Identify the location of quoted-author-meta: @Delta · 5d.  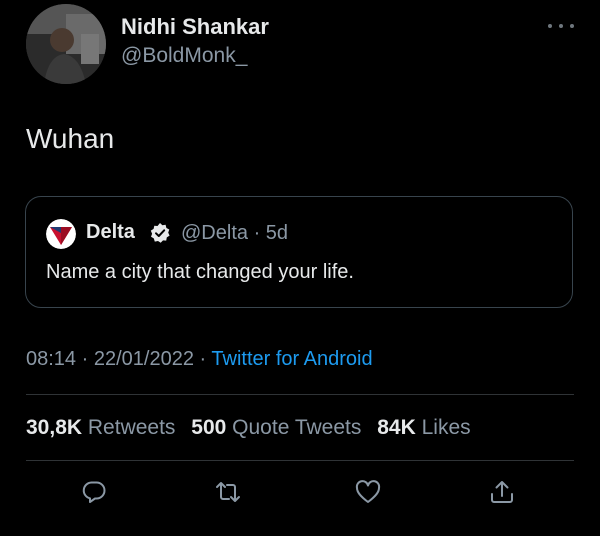
(234, 233).